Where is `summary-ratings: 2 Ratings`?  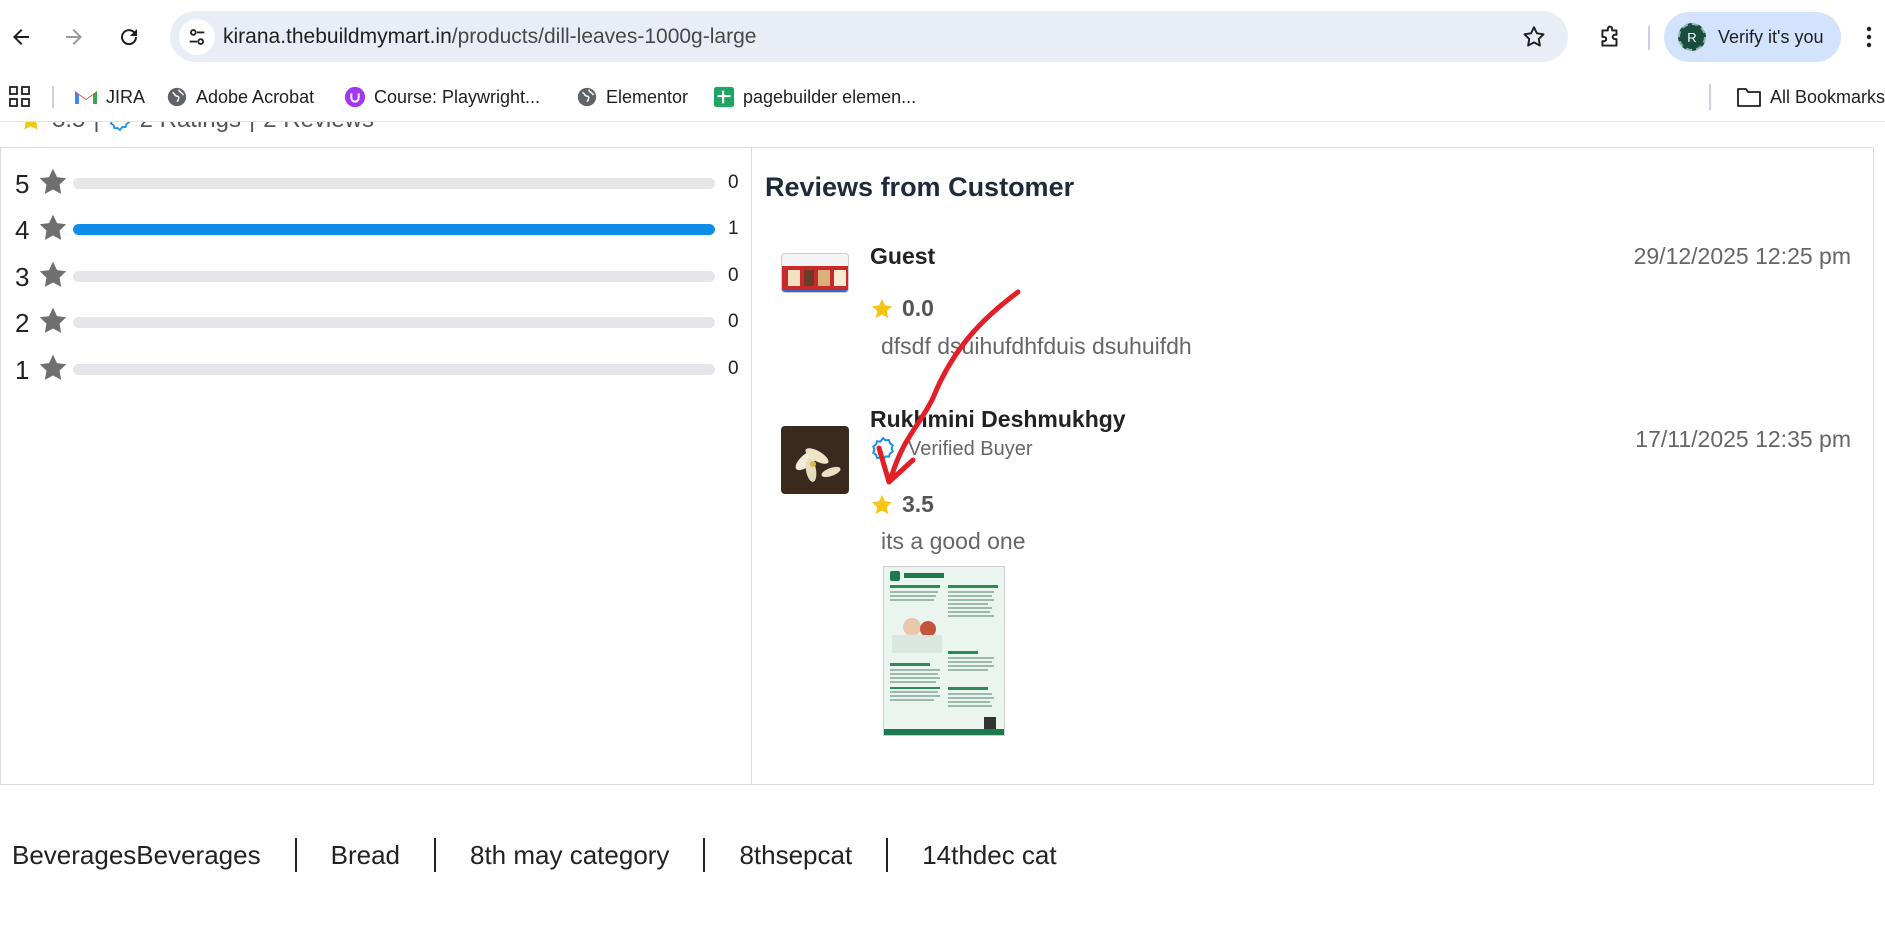
summary-ratings: 2 Ratings is located at coordinates (190, 128).